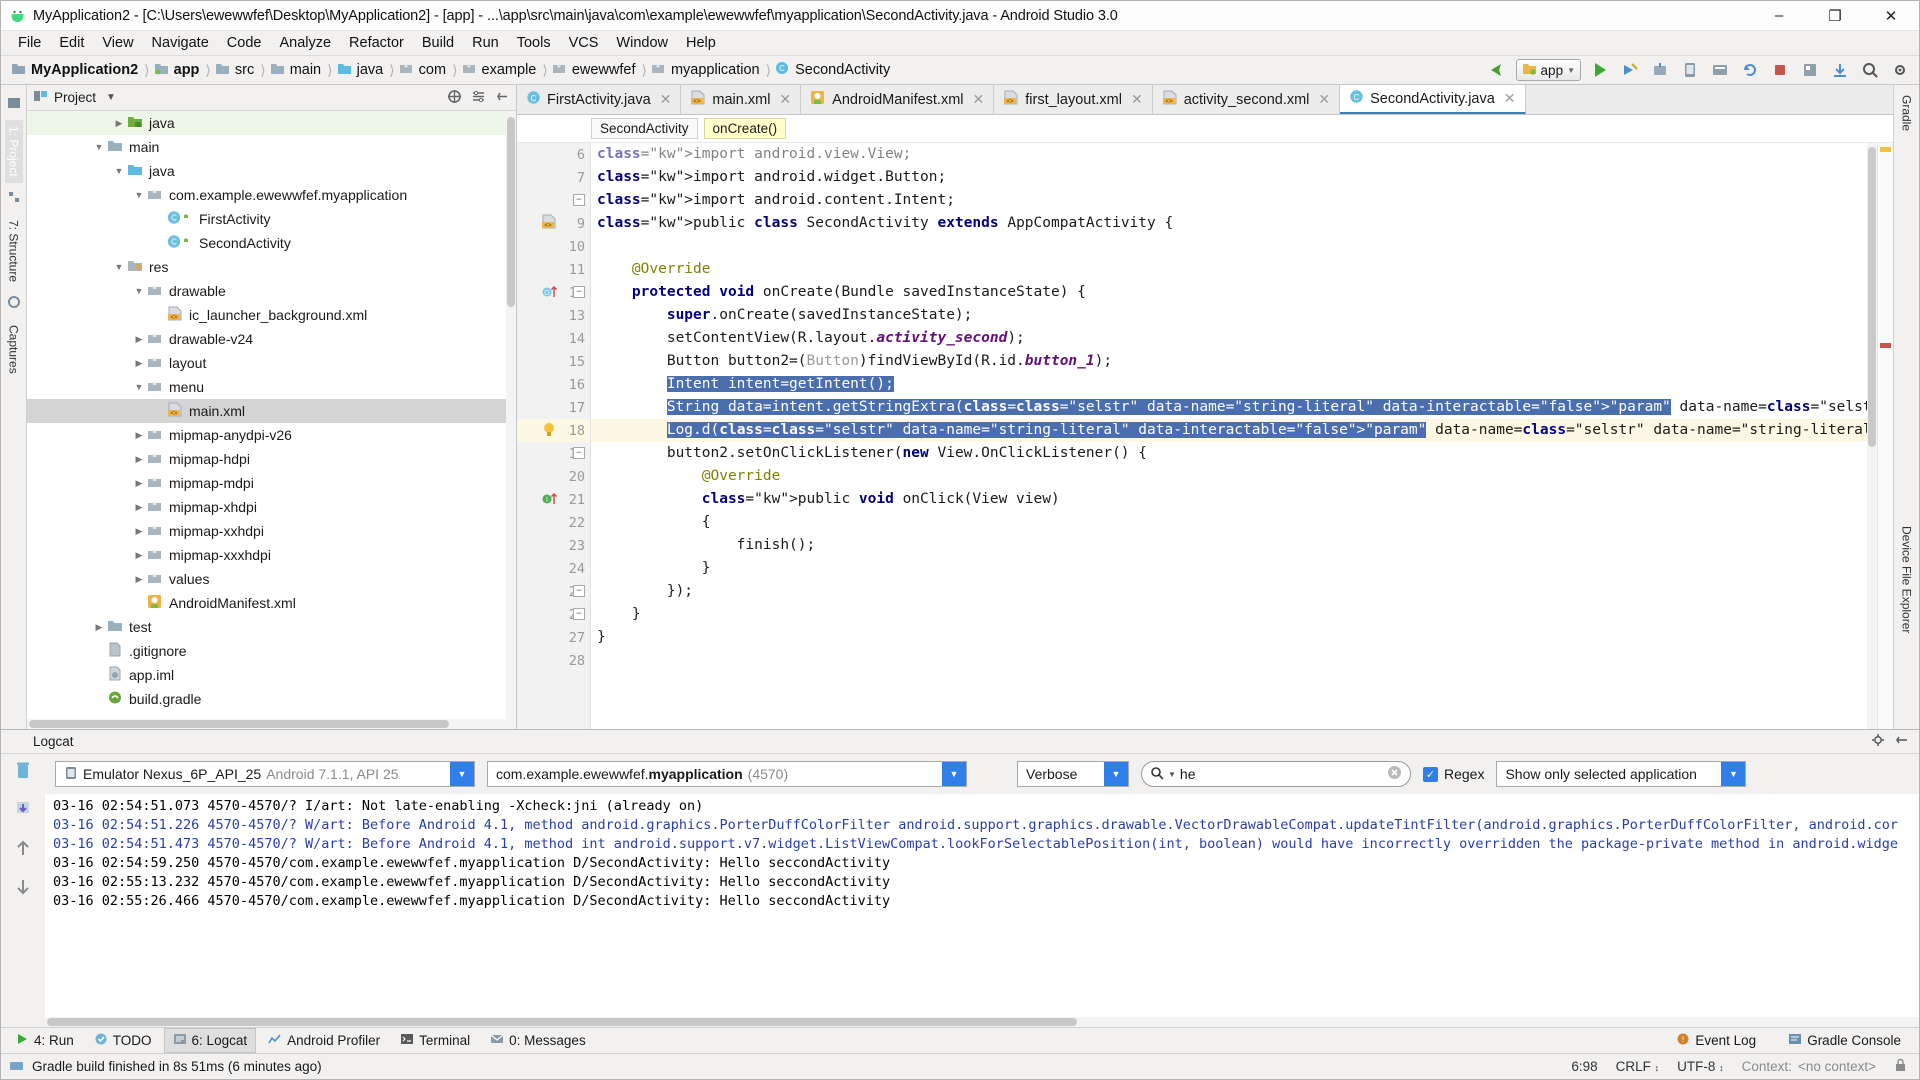  I want to click on rail-tab-gradle: Gradle, so click(1907, 113).